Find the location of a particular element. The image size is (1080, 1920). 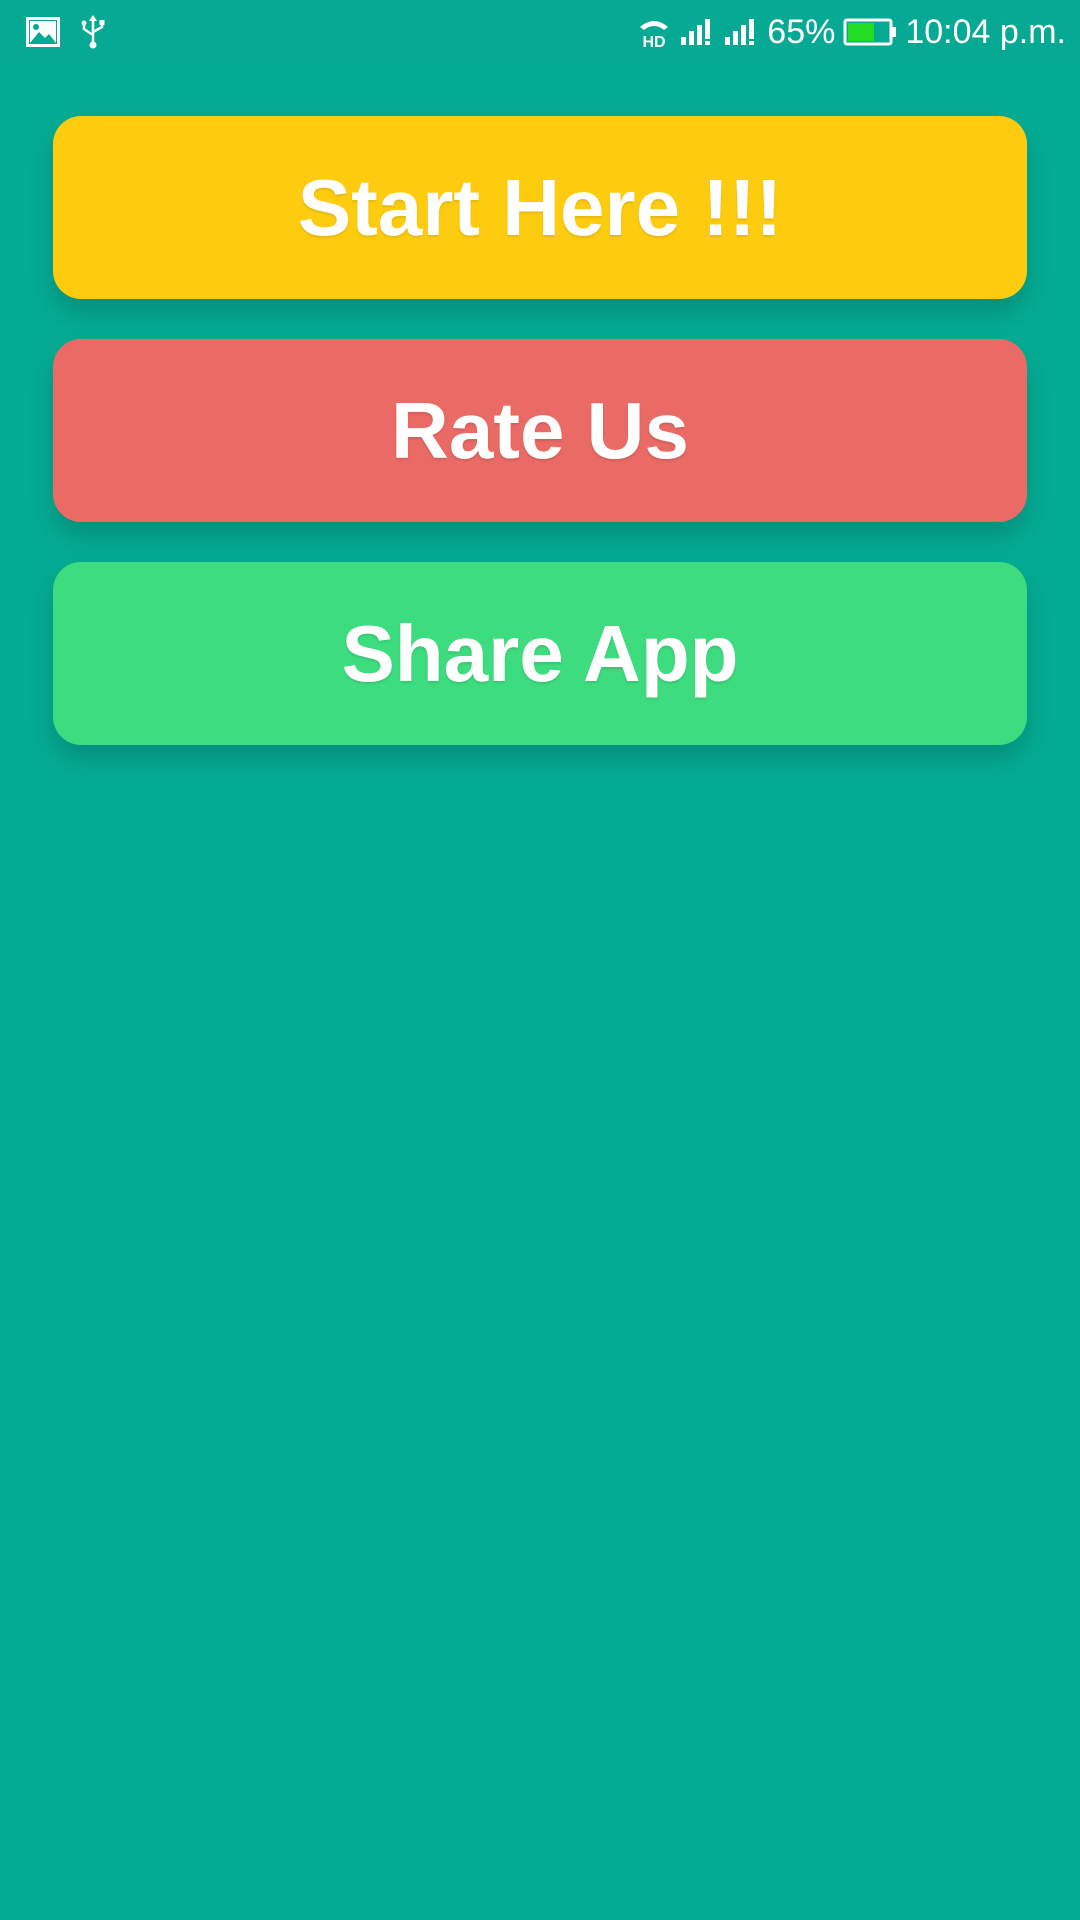

rate-us-button: Rate Us is located at coordinates (540, 430).